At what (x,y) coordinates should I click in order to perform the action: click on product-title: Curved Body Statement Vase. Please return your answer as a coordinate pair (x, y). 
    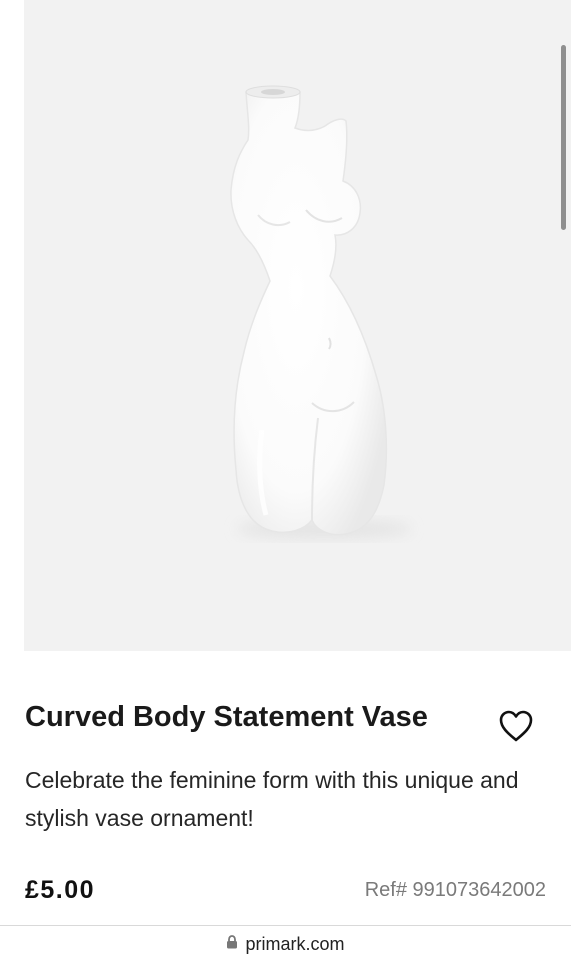
    Looking at the image, I should click on (226, 717).